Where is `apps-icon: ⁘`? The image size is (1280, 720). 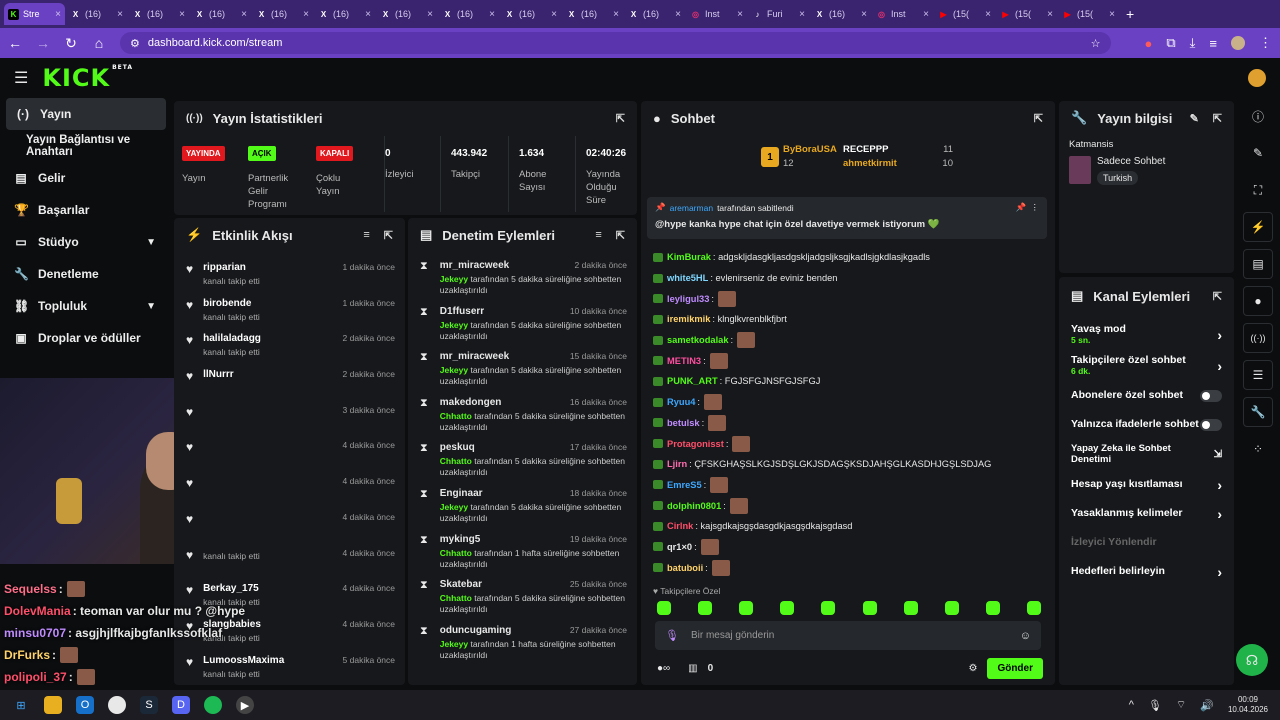 apps-icon: ⁘ is located at coordinates (1258, 449).